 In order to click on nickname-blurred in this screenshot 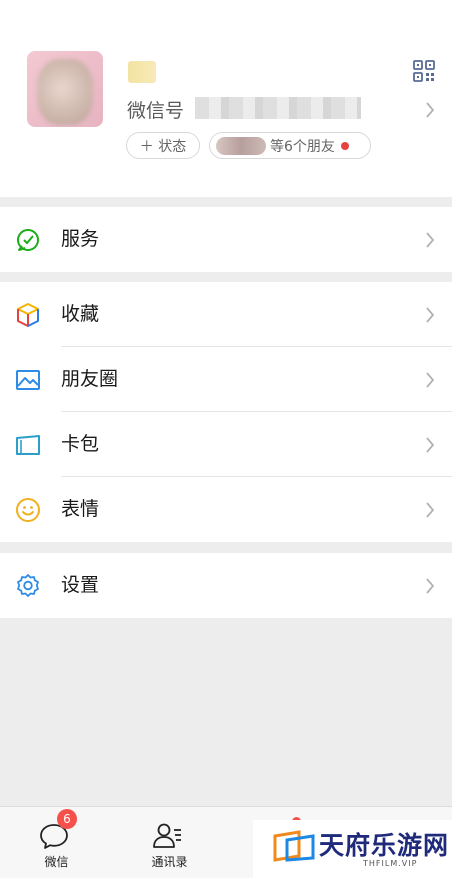, I will do `click(142, 72)`.